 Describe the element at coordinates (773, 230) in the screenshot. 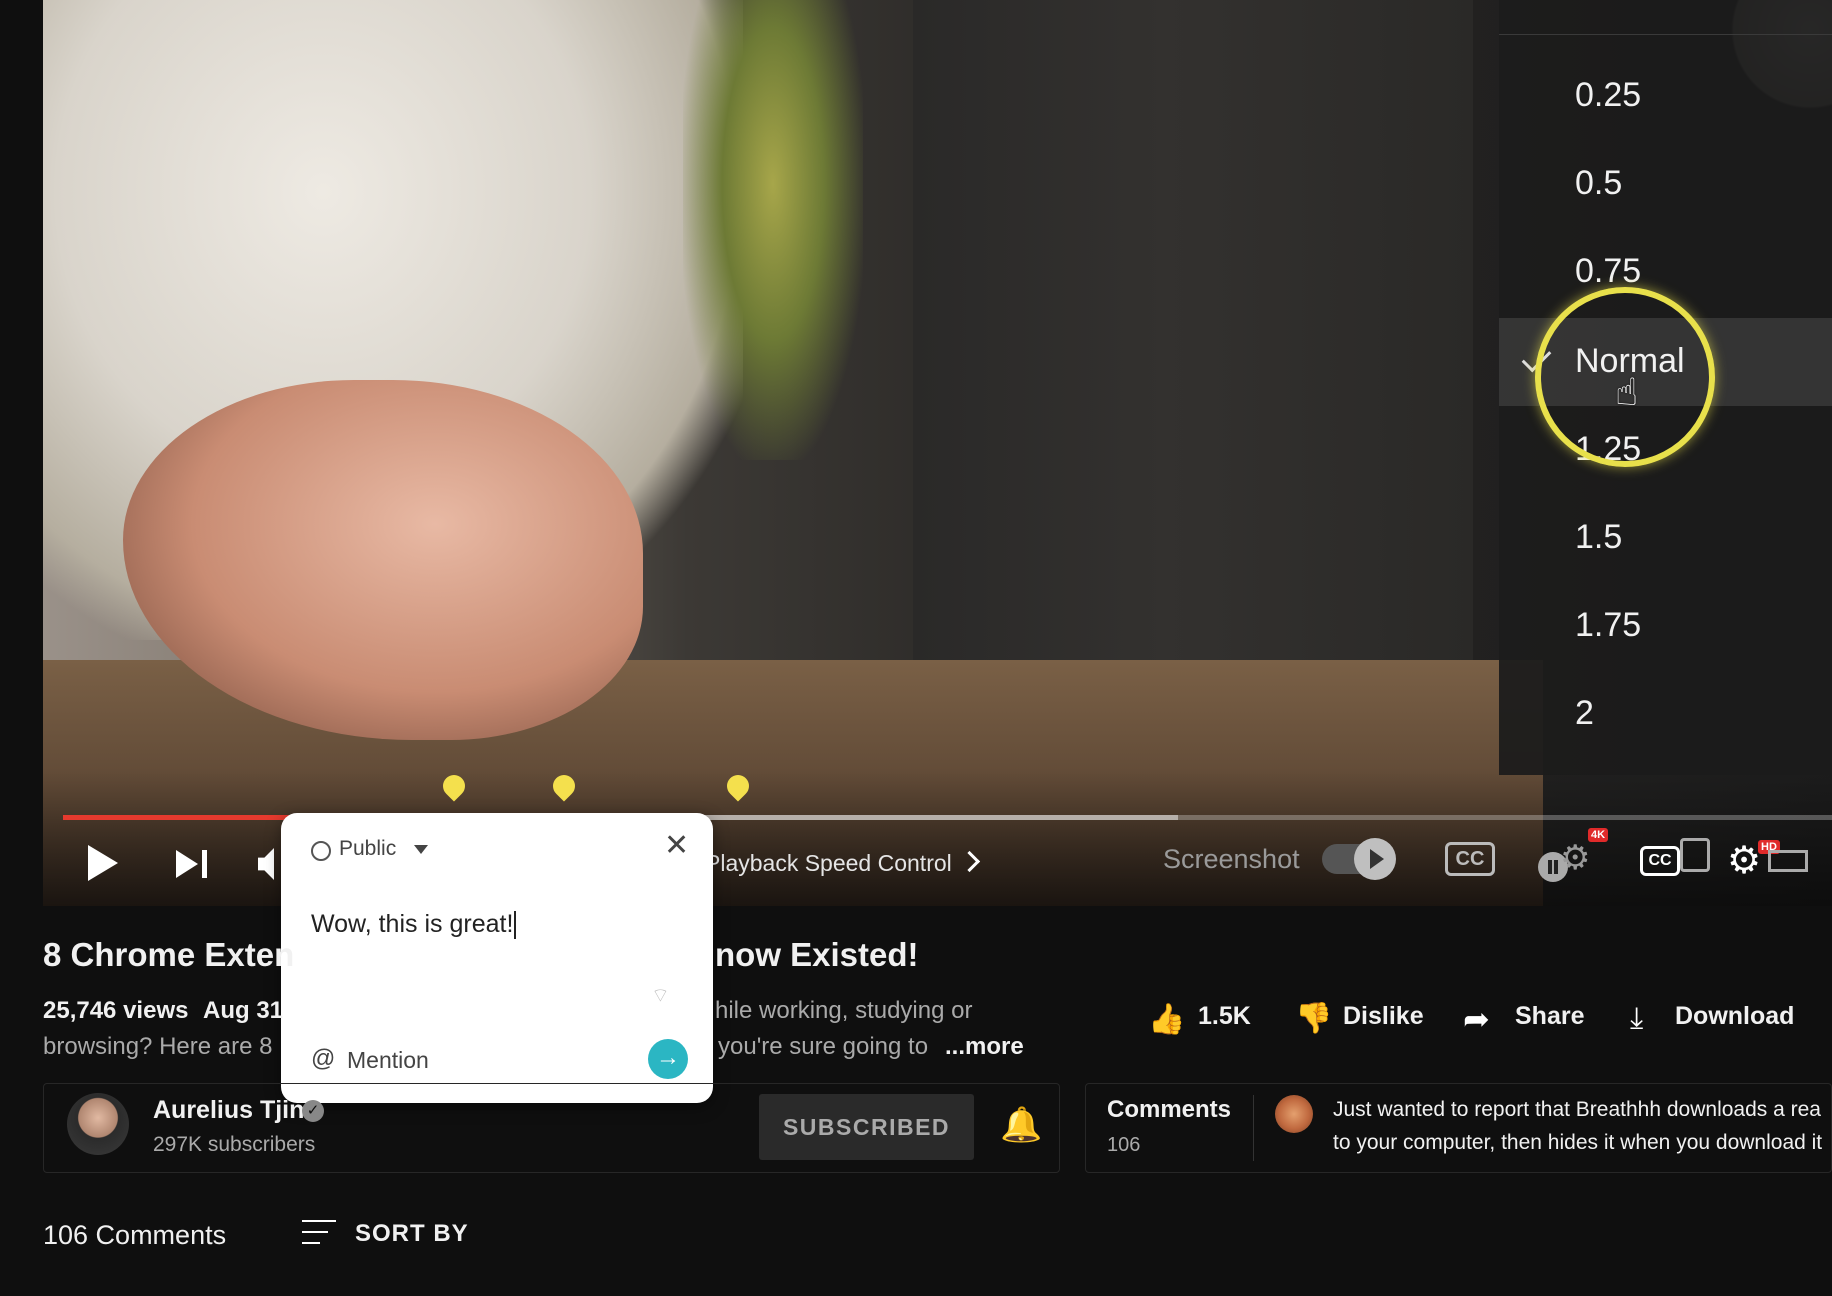

I see `video-frame-plant` at that location.